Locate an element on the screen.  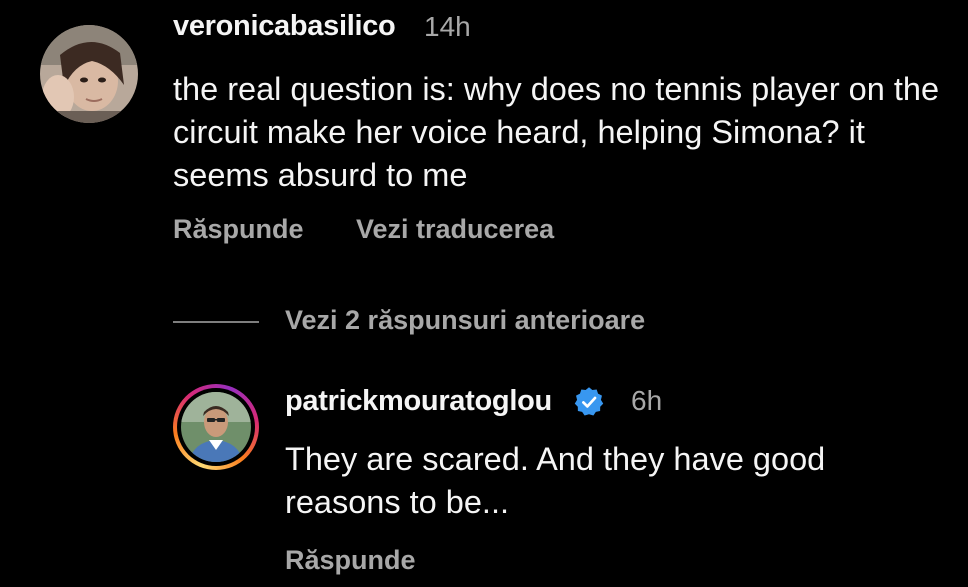
reply-timestamp: 6h is located at coordinates (647, 400).